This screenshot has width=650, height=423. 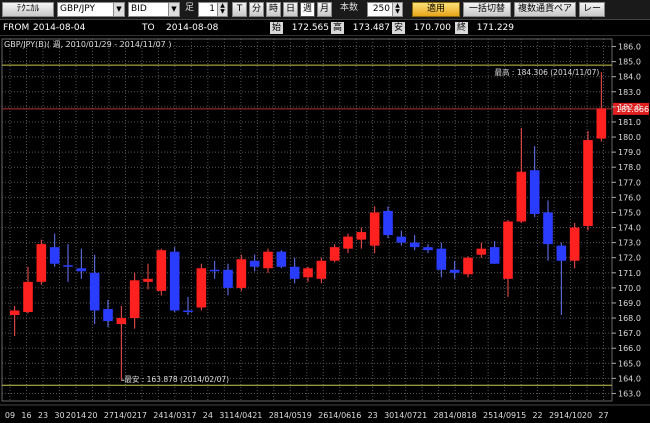 I want to click on x-tick-label: 31, so click(x=224, y=415).